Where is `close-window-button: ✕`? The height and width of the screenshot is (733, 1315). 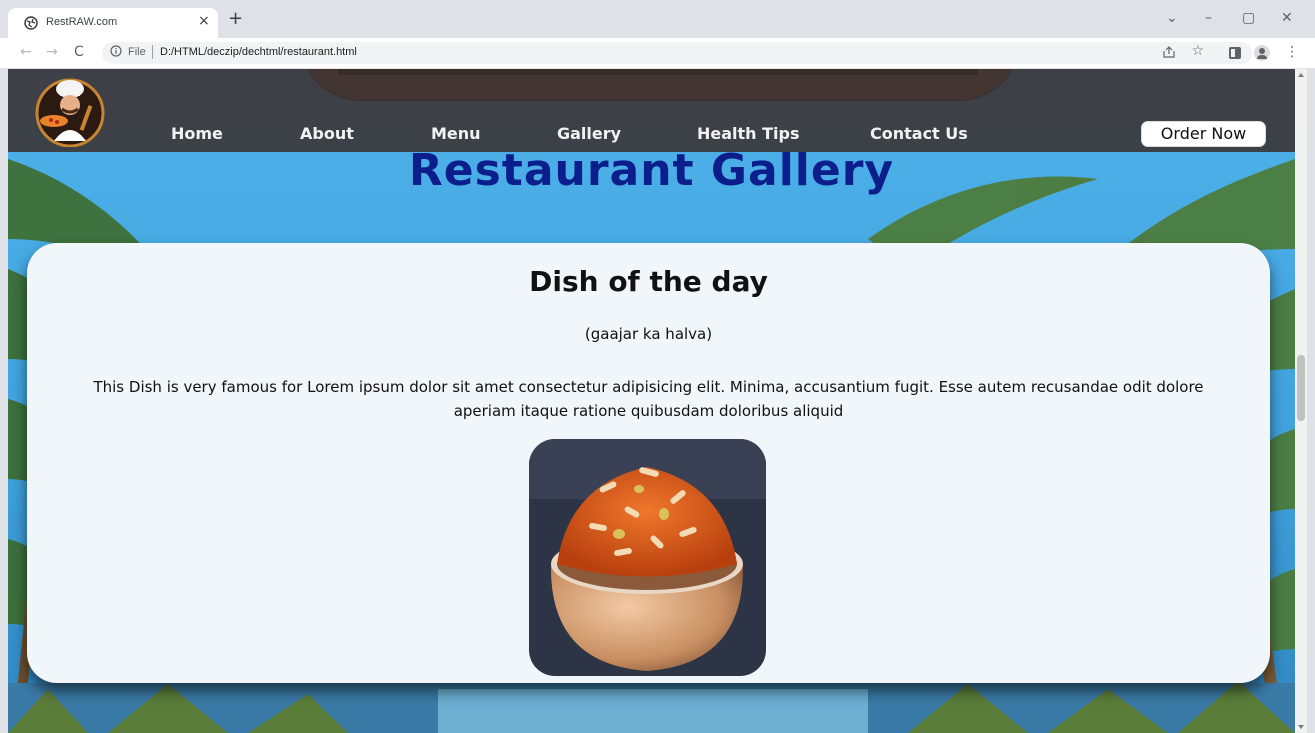
close-window-button: ✕ is located at coordinates (1287, 18).